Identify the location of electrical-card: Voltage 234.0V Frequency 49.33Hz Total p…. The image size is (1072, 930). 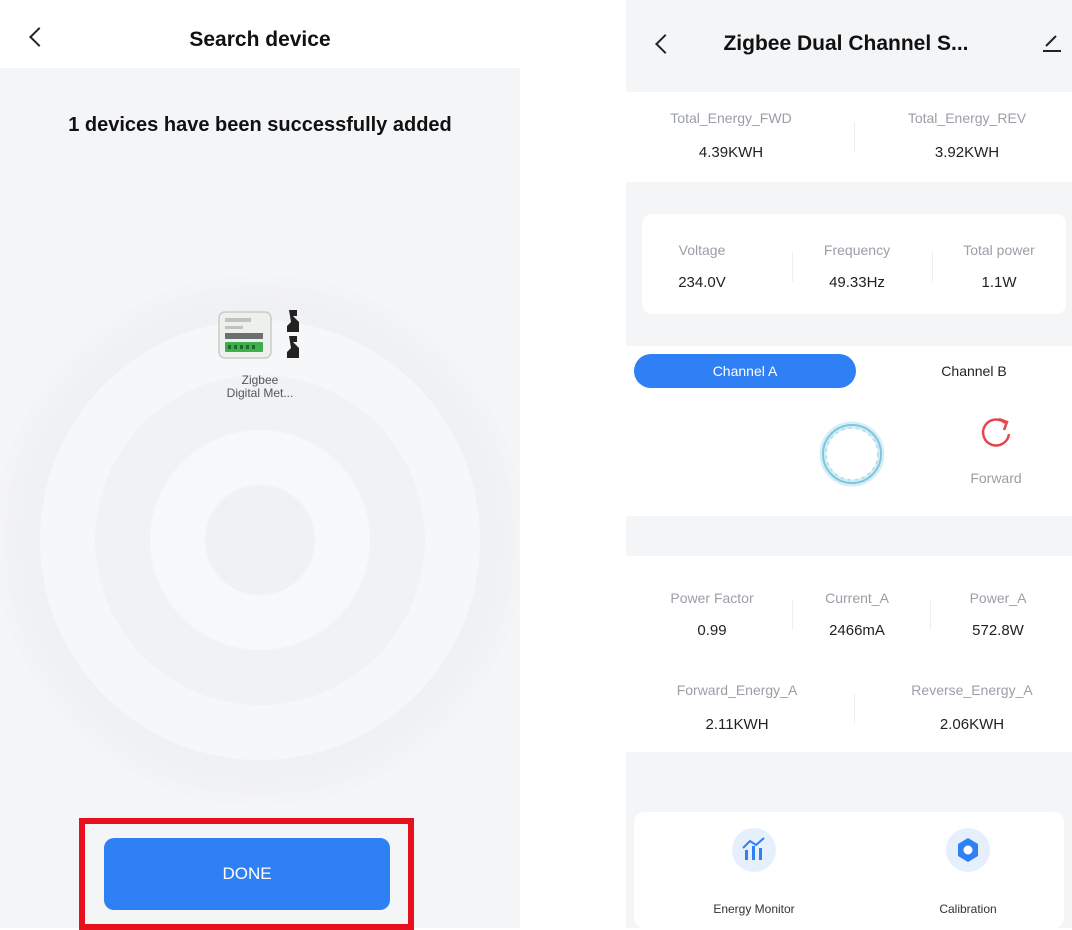
(854, 264).